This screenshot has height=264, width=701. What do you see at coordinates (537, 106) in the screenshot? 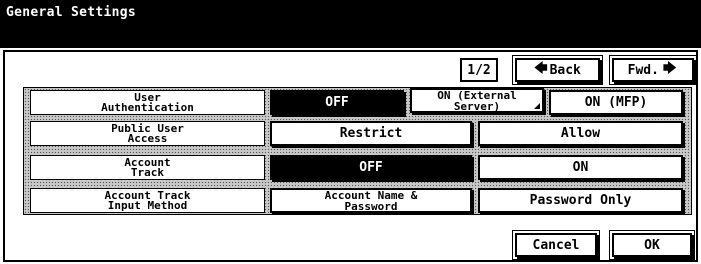
I see `dropdown-corner-icon` at bounding box center [537, 106].